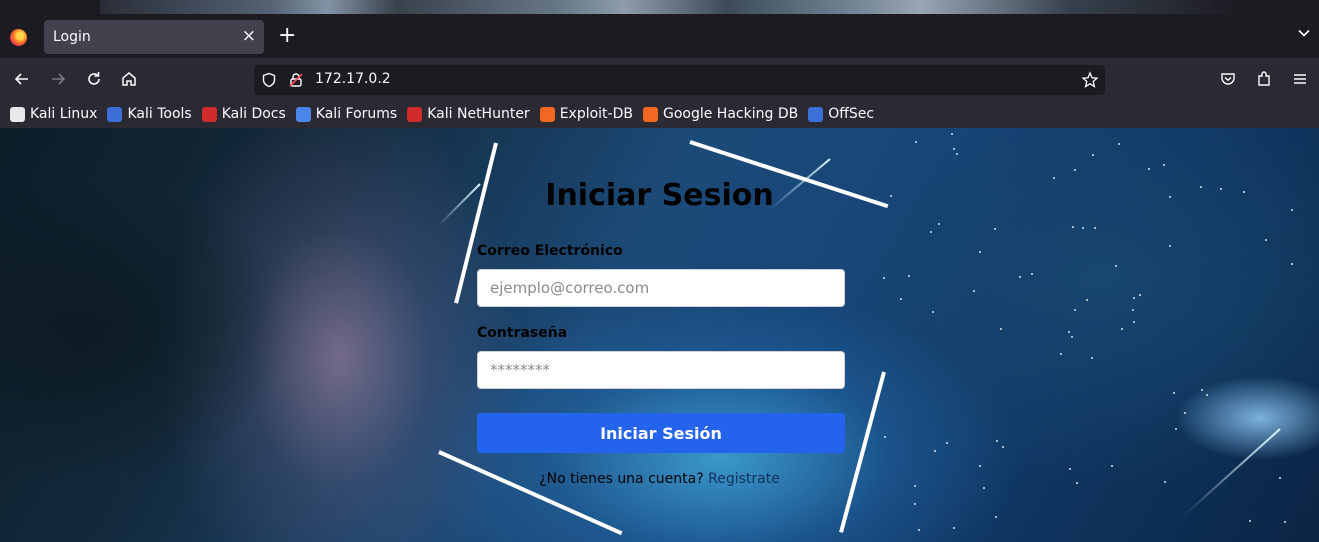  What do you see at coordinates (530, 493) in the screenshot?
I see `frame-line-bottom-left` at bounding box center [530, 493].